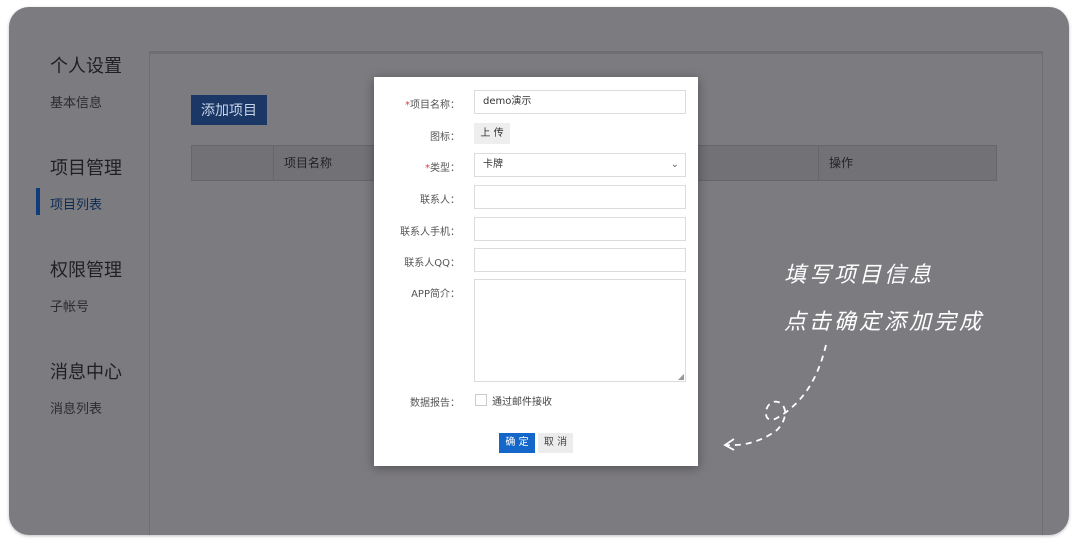  Describe the element at coordinates (432, 263) in the screenshot. I see `contact-qq-label: 联系人QQ：` at that location.